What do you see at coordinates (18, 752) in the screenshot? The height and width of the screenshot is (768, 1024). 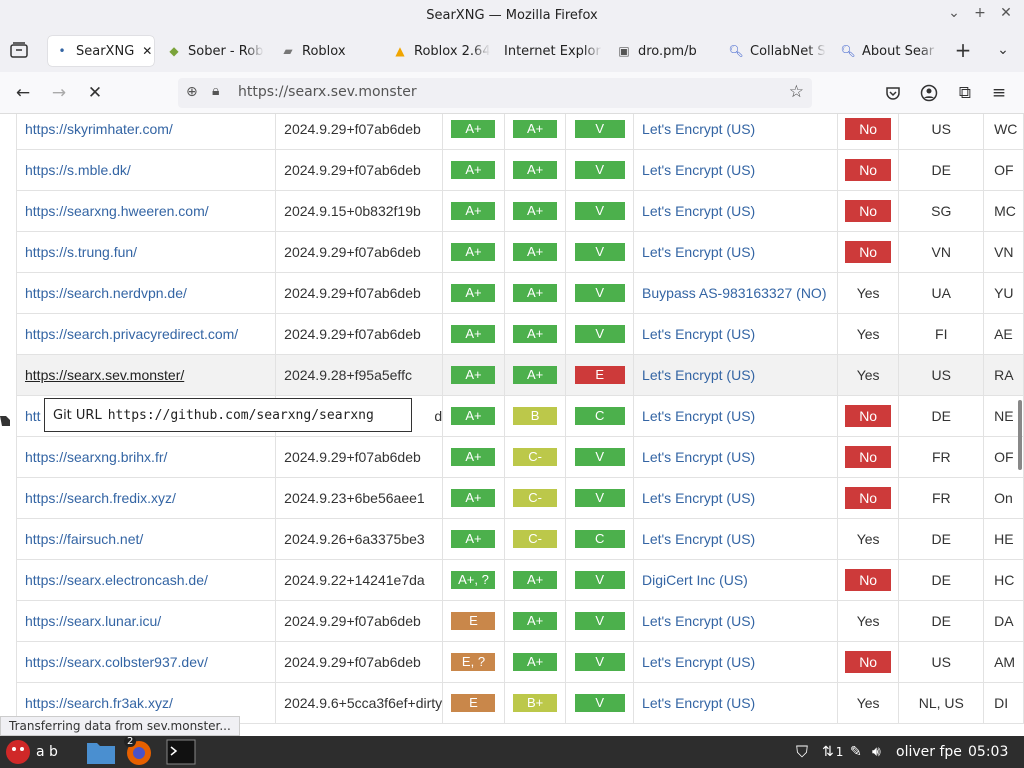 I see `start-menu-icon` at bounding box center [18, 752].